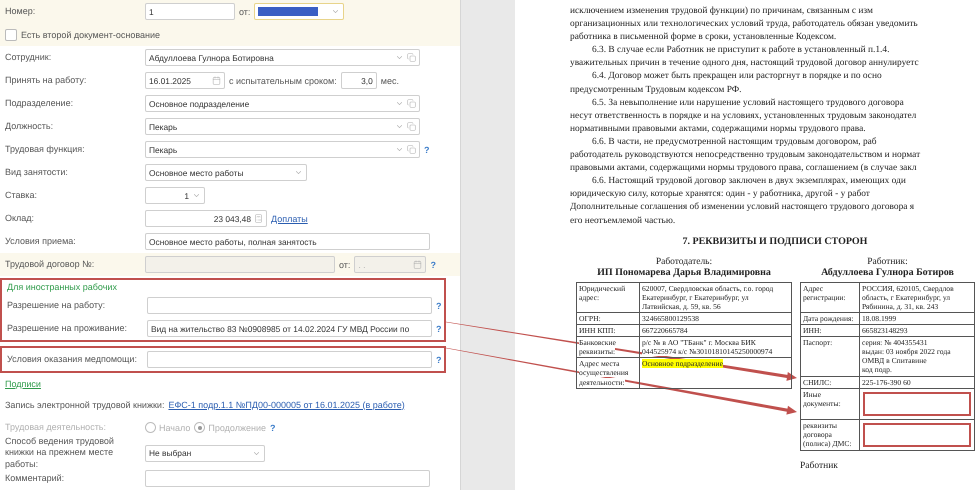  Describe the element at coordinates (623, 221) in the screenshot. I see `document-line: его неотъемлемой частью.` at that location.